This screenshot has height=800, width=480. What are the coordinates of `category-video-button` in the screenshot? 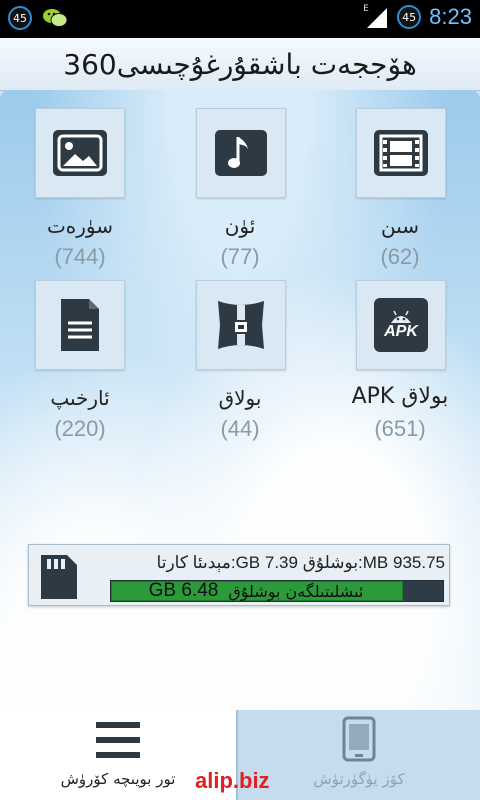 It's located at (401, 153).